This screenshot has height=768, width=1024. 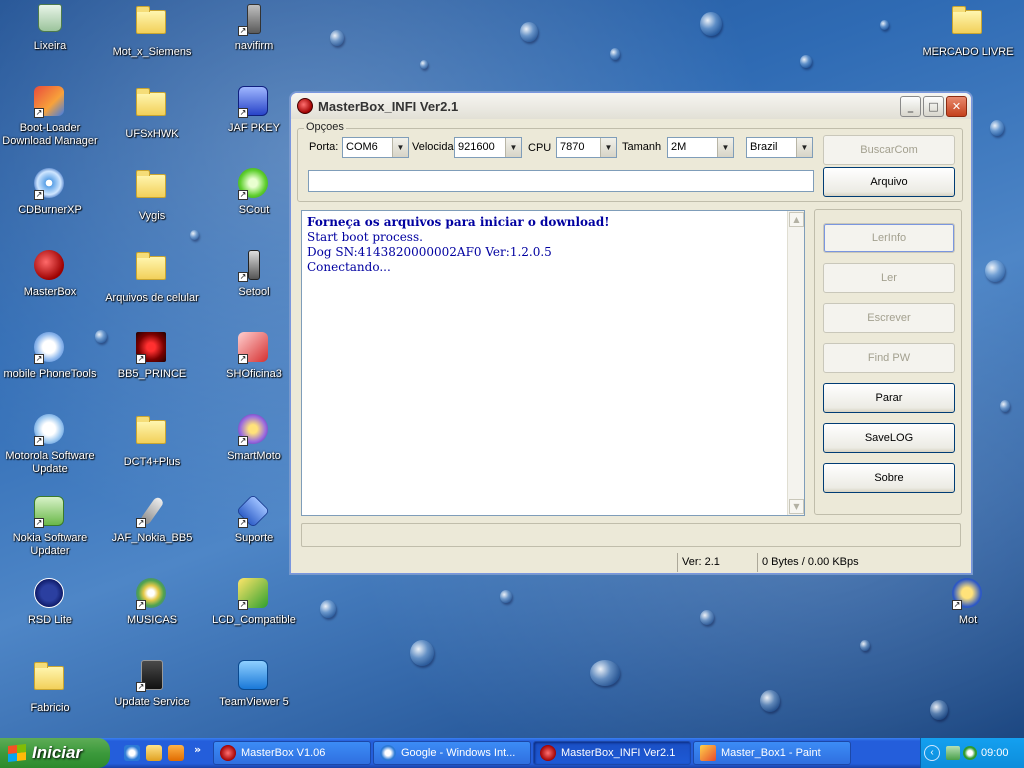 What do you see at coordinates (796, 506) in the screenshot?
I see `scroll-down-icon: ▼` at bounding box center [796, 506].